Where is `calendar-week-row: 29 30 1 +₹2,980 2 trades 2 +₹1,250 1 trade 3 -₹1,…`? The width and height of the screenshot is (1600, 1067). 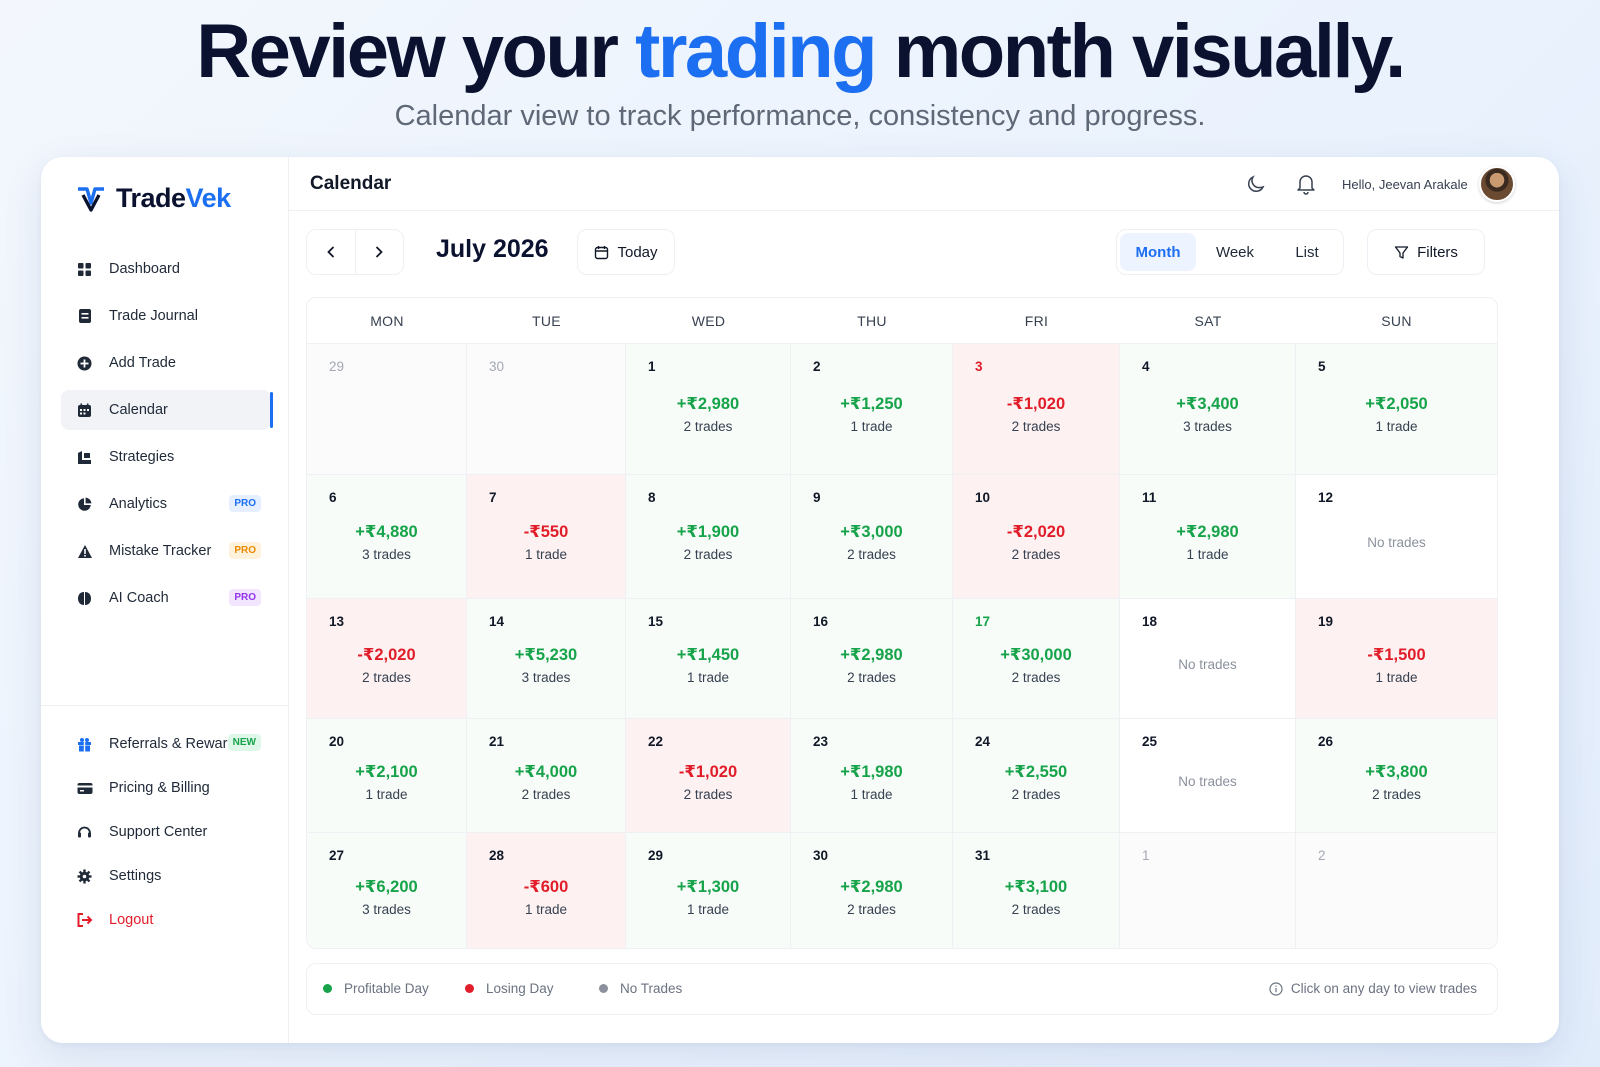
calendar-week-row: 29 30 1 +₹2,980 2 trades 2 +₹1,250 1 trade 3 -₹1,… is located at coordinates (902, 409).